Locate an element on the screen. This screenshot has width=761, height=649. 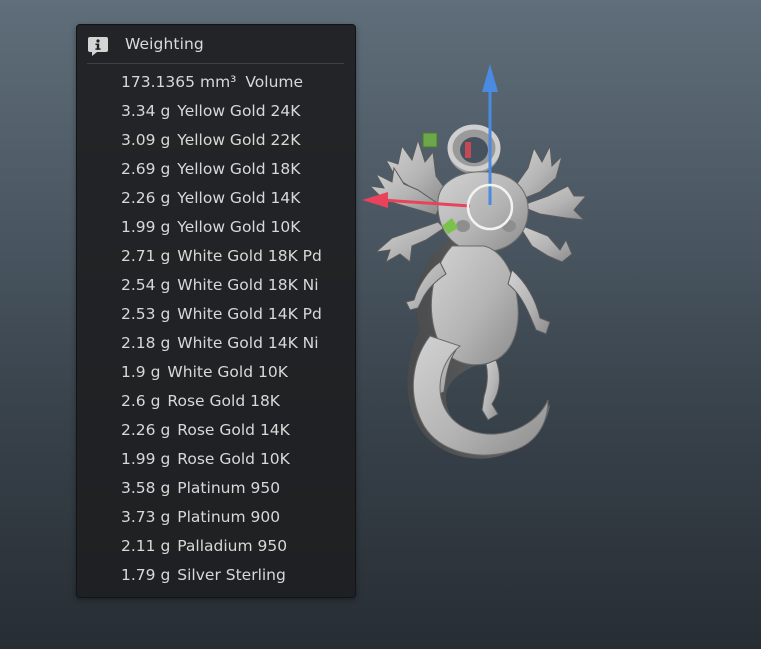
material-name: Yellow Gold 18K is located at coordinates (239, 169).